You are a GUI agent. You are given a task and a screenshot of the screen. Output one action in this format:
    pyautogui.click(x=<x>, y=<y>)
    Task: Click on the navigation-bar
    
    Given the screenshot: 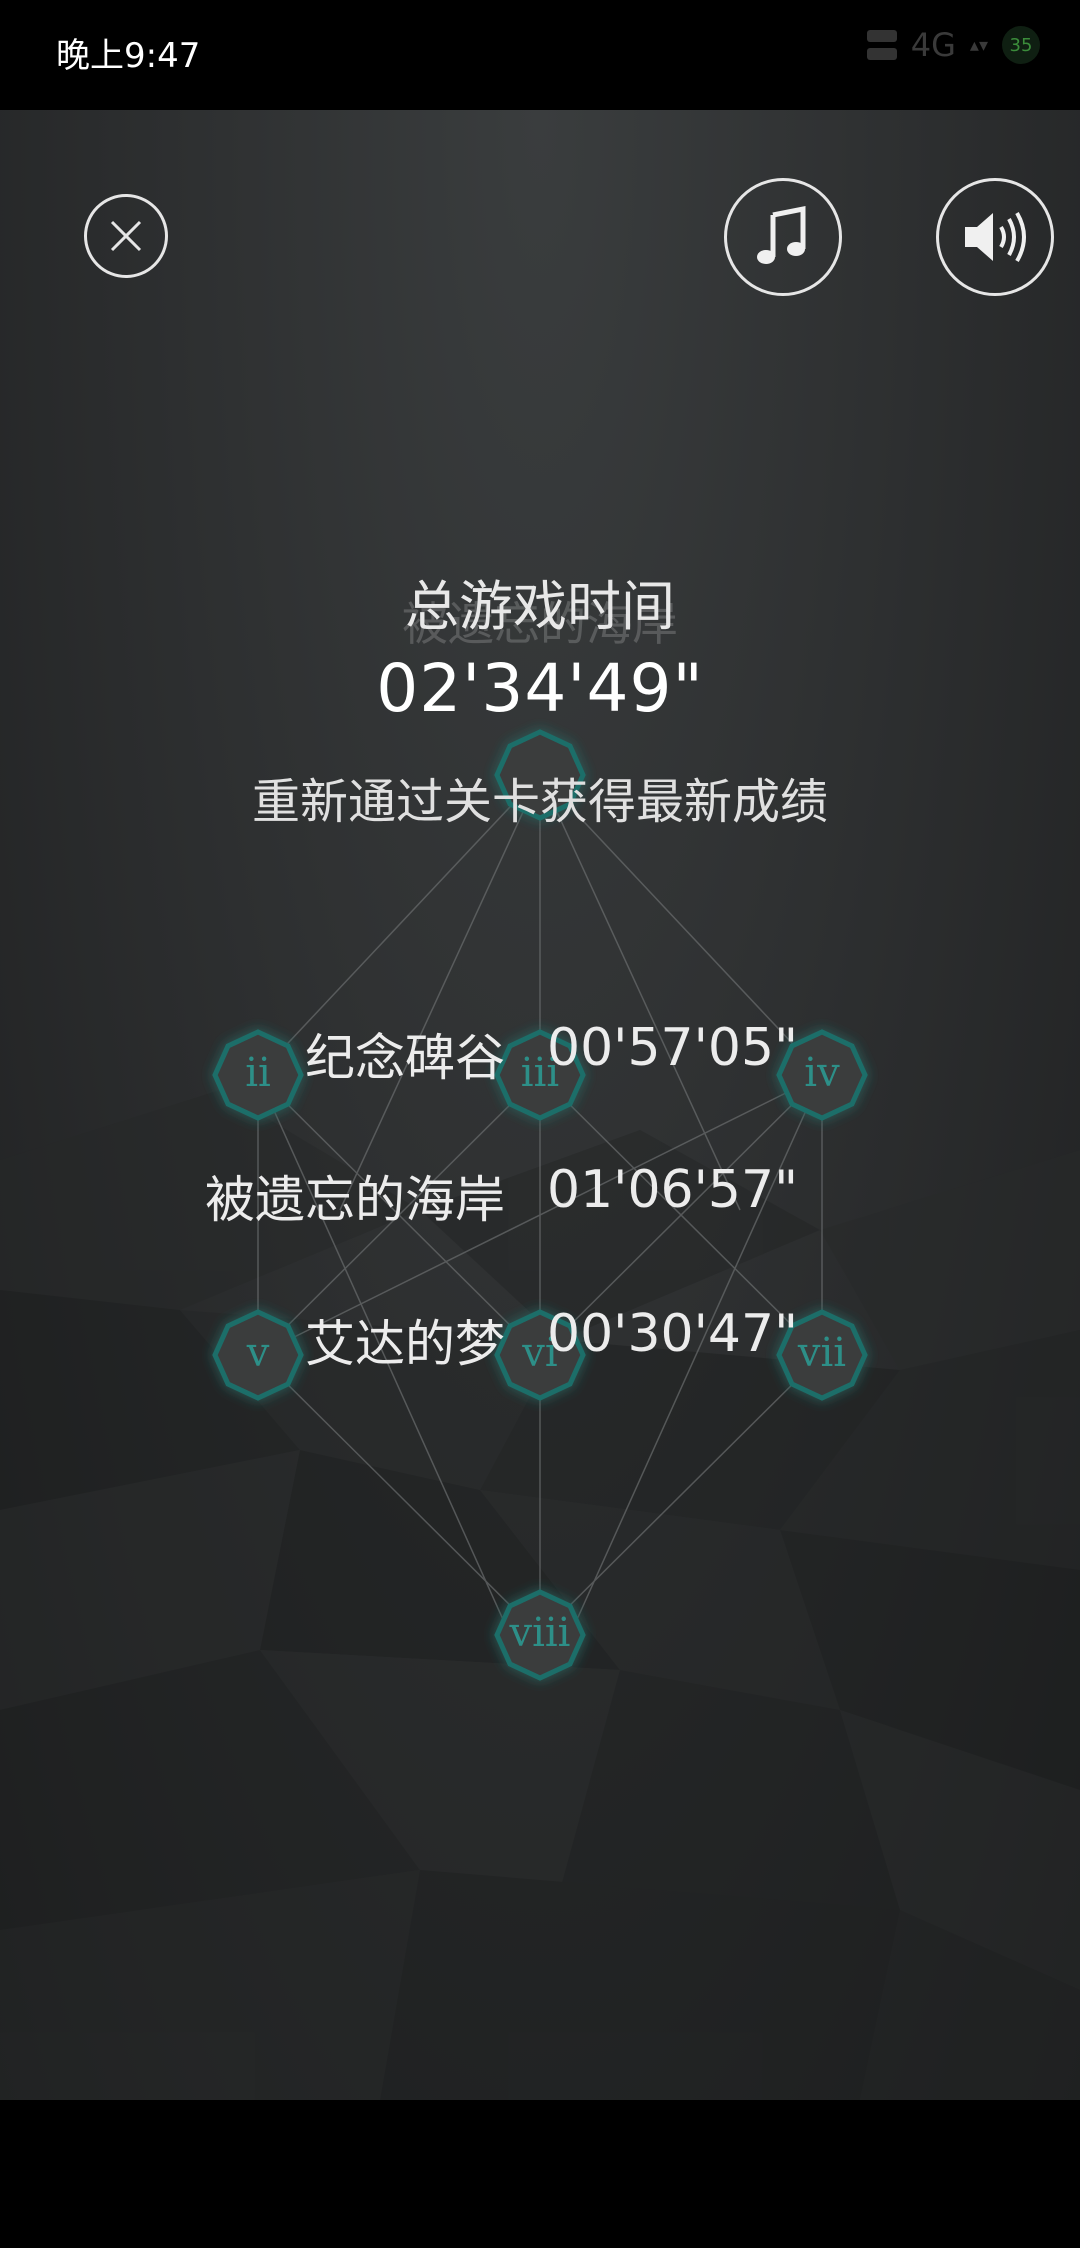 What is the action you would take?
    pyautogui.click(x=540, y=2174)
    